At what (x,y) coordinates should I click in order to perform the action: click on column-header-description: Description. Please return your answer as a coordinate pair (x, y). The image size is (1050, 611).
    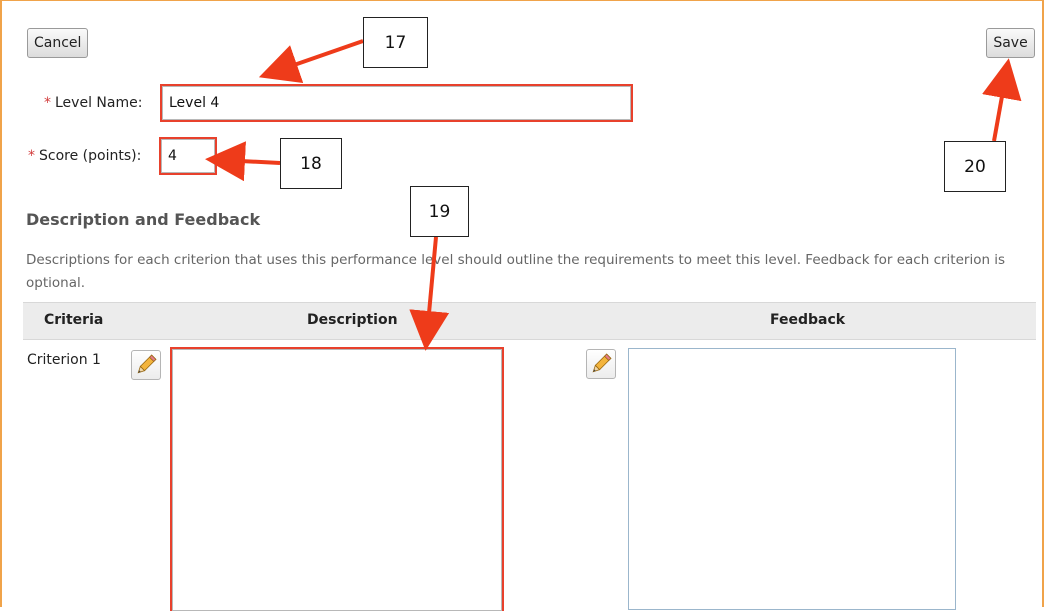
    Looking at the image, I should click on (352, 320).